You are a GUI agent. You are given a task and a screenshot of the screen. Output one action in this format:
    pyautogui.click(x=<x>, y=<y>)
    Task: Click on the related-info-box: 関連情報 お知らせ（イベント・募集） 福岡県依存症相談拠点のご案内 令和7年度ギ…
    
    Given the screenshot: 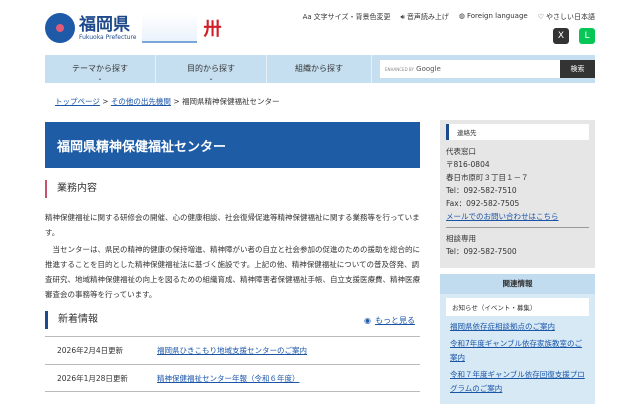 What is the action you would take?
    pyautogui.click(x=517, y=339)
    